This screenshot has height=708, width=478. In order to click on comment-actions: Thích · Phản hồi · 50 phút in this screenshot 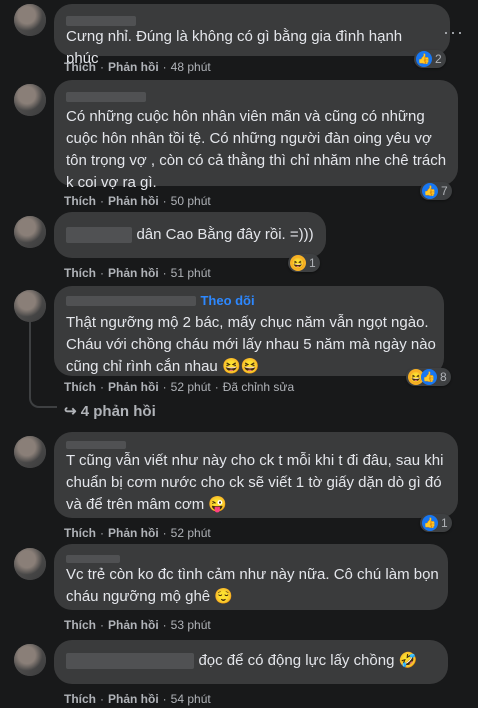, I will do `click(137, 201)`.